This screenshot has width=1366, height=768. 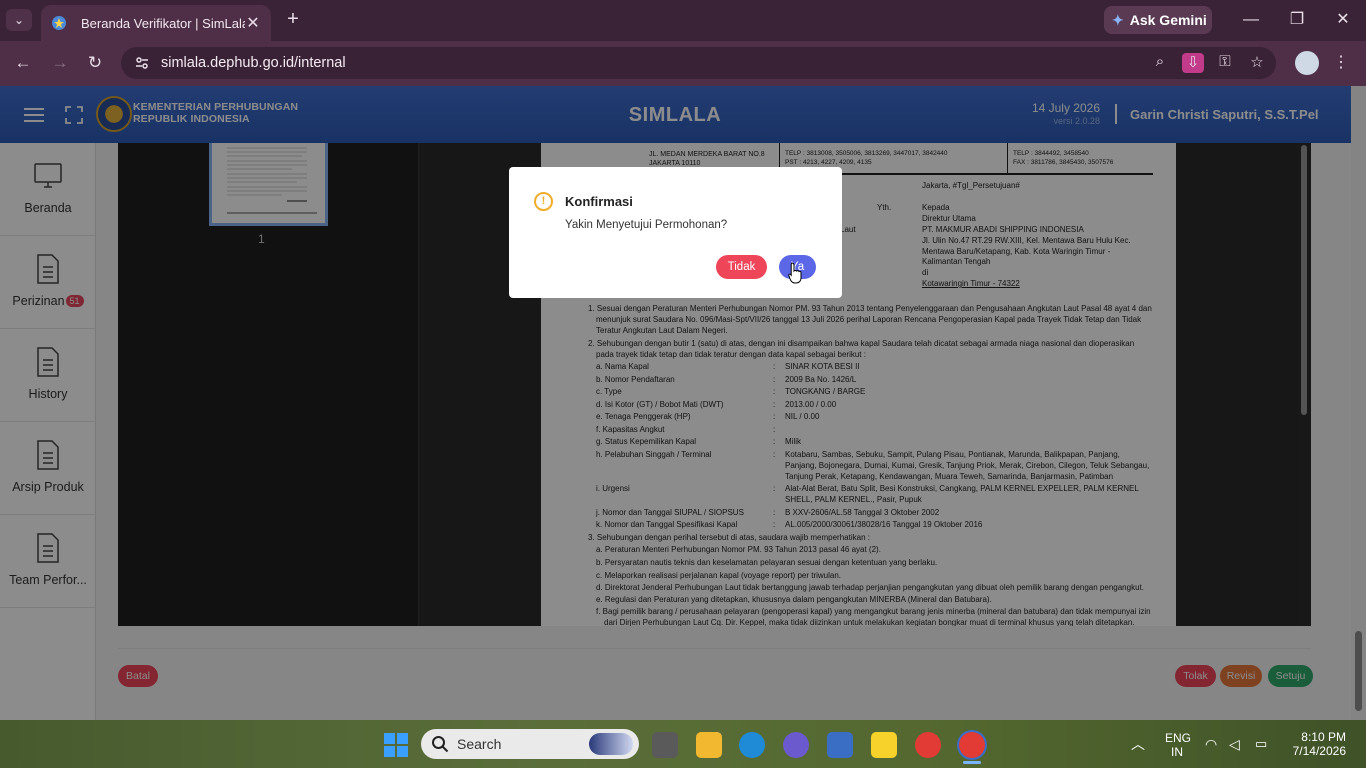 I want to click on search-placeholder: Search, so click(x=479, y=744).